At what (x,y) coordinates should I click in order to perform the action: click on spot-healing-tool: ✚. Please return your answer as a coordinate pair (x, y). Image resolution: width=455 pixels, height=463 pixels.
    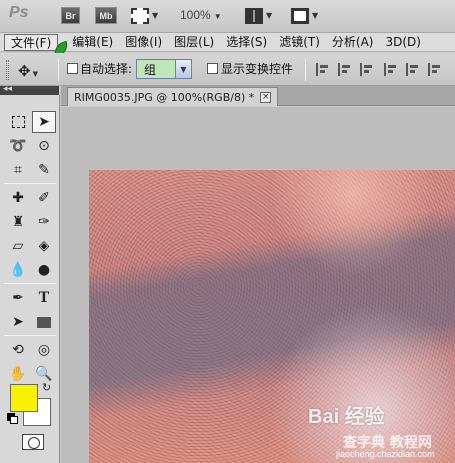
    Looking at the image, I should click on (18, 198).